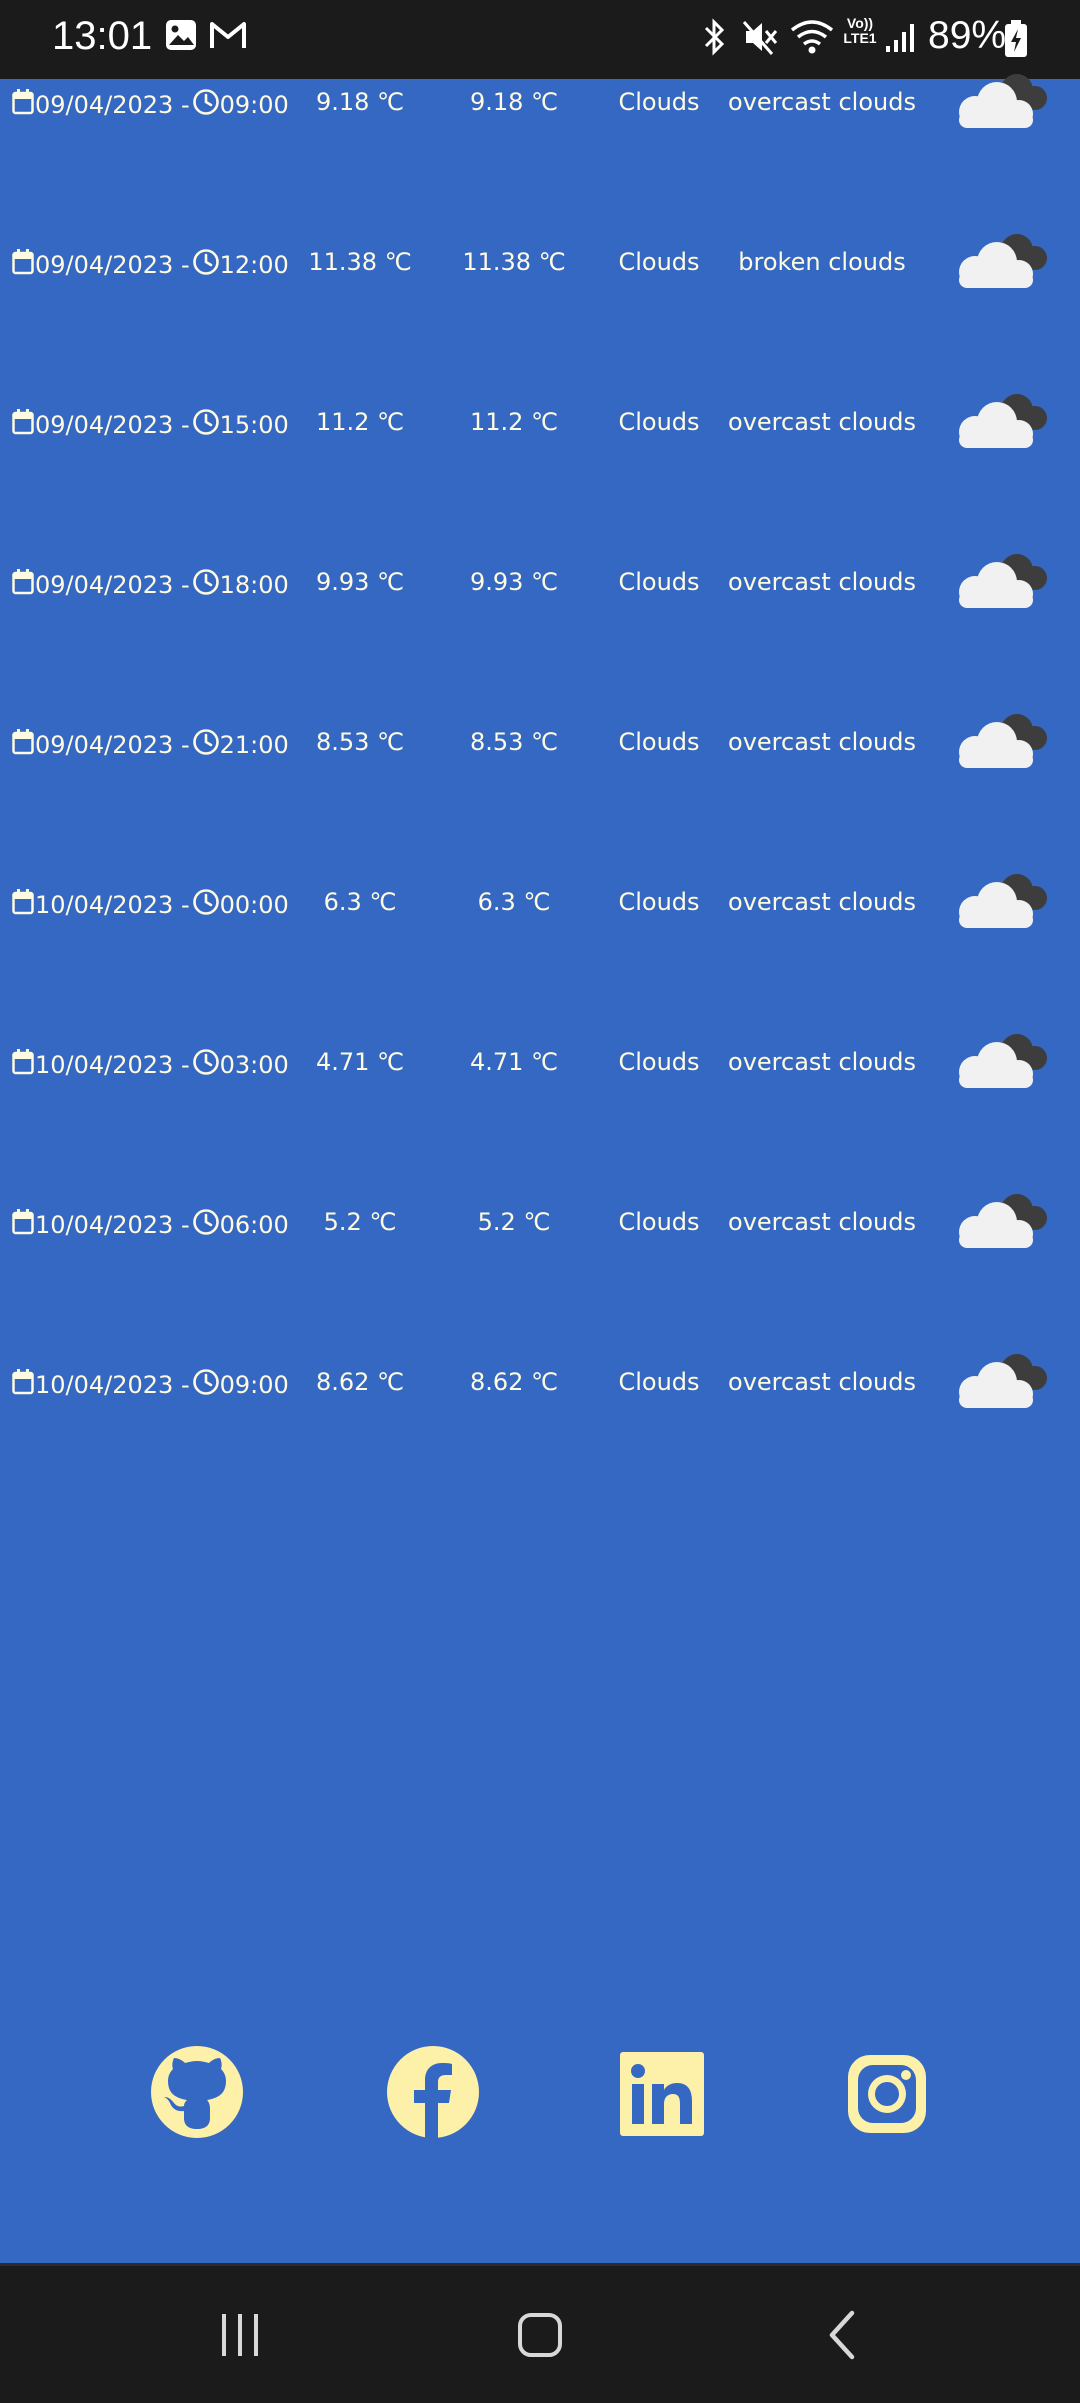  What do you see at coordinates (150, 905) in the screenshot?
I see `forecast-datetime: 10/04/2023 - 00:00` at bounding box center [150, 905].